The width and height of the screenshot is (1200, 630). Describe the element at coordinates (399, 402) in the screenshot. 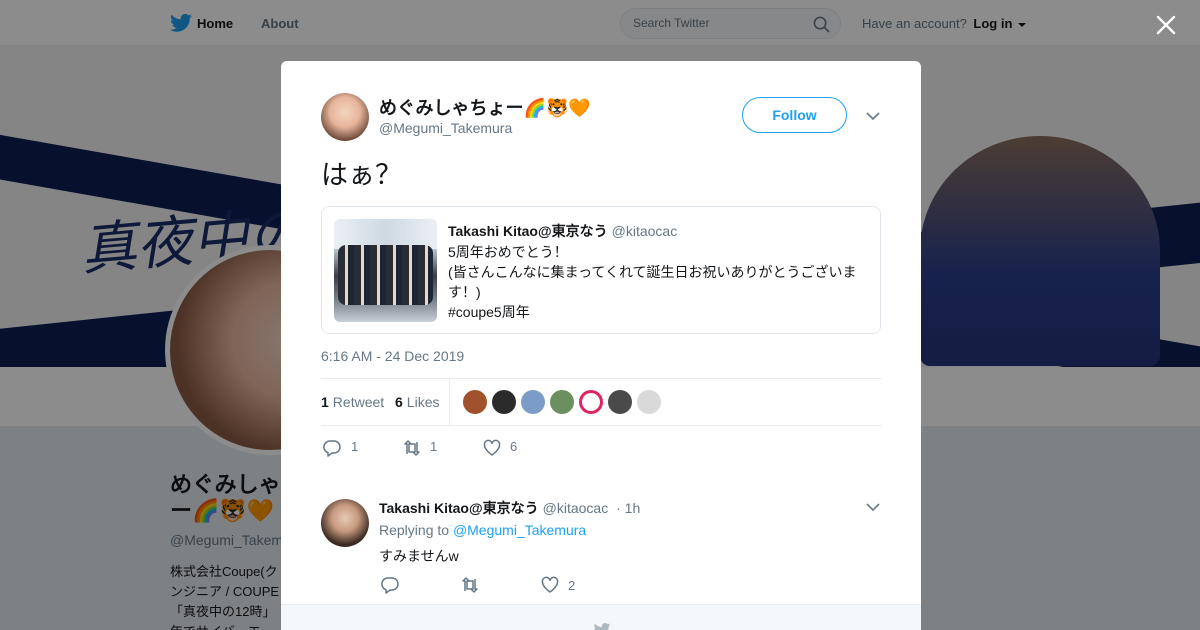

I see `likes-stat-count: 6` at that location.